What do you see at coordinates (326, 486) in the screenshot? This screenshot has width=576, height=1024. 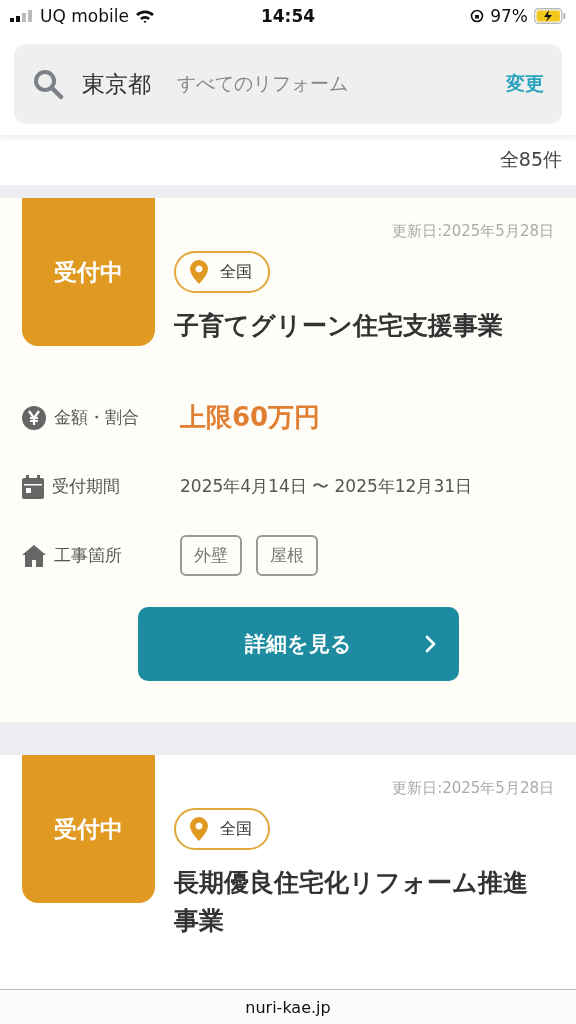 I see `period-value: 2025年4月14日 〜 2025年12月31日` at bounding box center [326, 486].